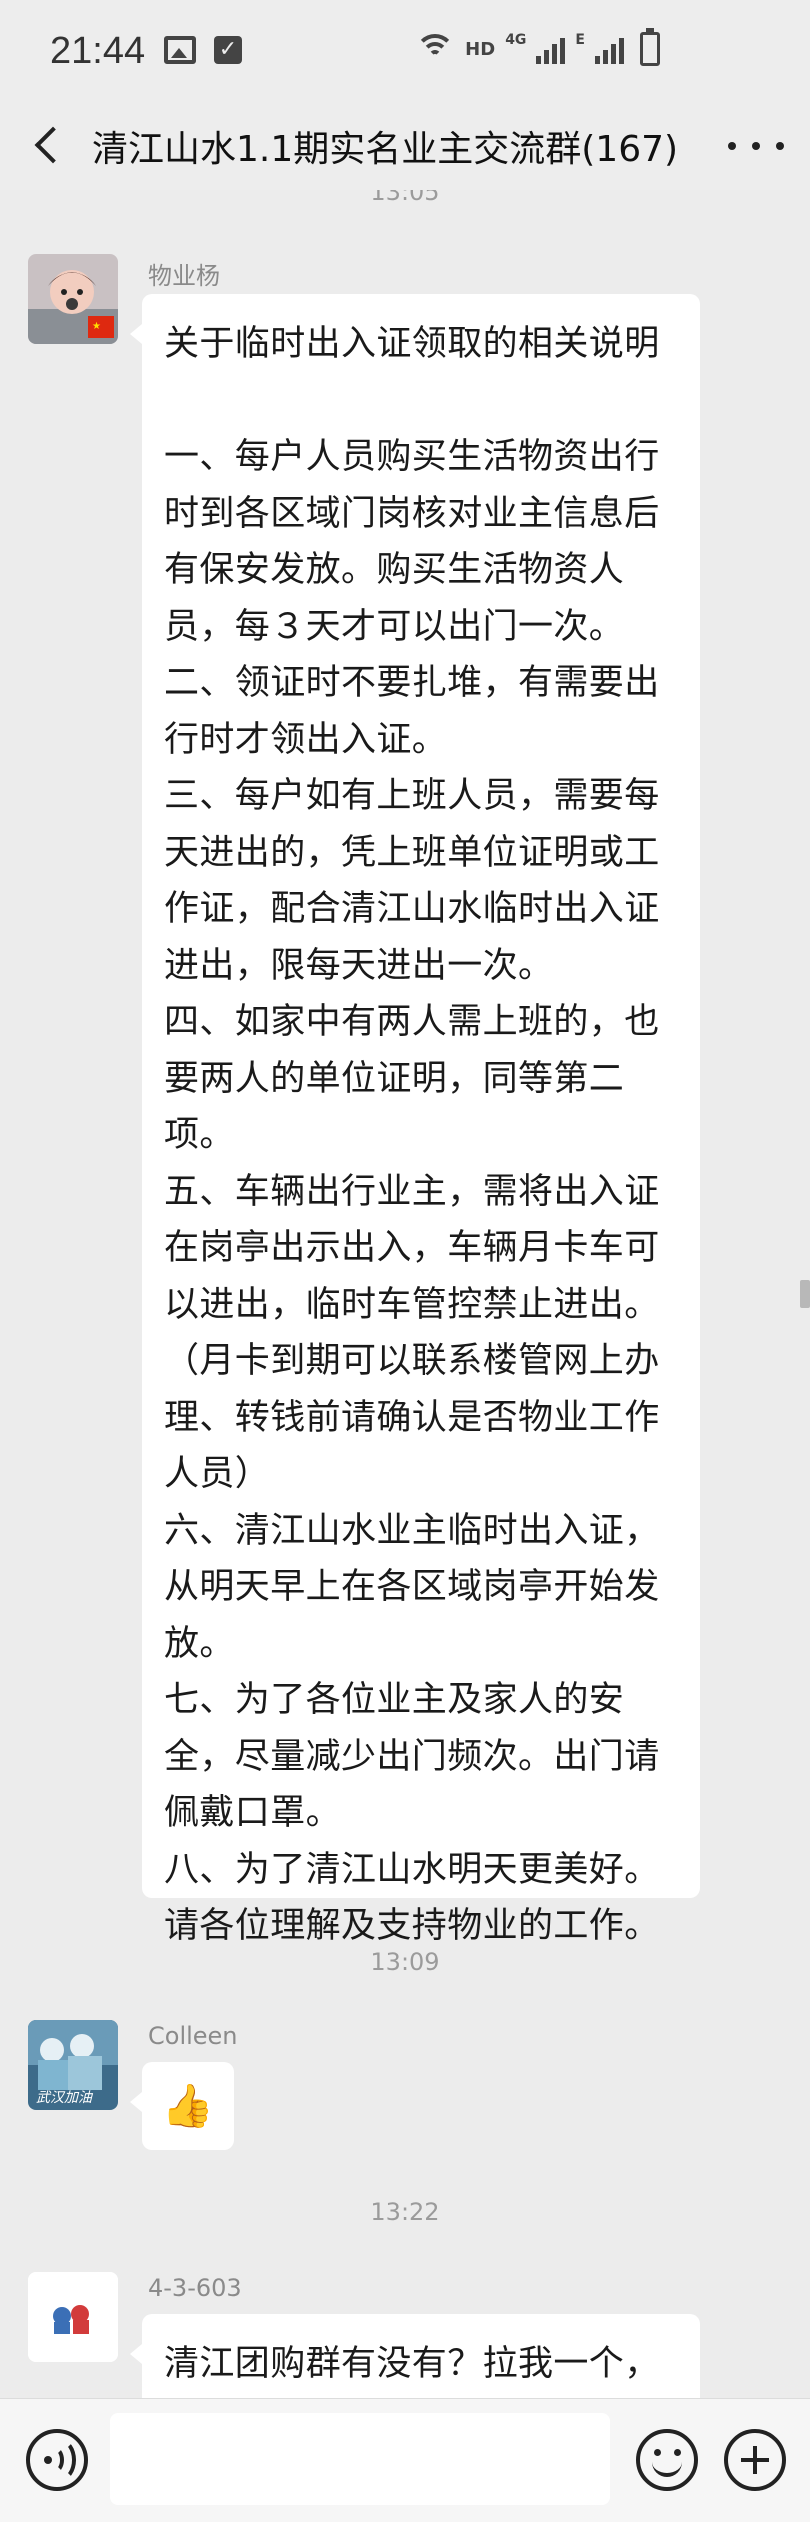 This screenshot has height=2522, width=810. What do you see at coordinates (412, 344) in the screenshot?
I see `message-line: 关于临时出入证领取的相关说明` at bounding box center [412, 344].